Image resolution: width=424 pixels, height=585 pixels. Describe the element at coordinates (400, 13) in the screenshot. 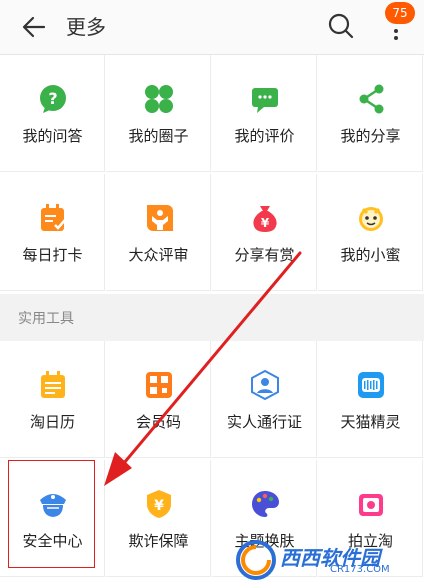

I see `notification-badge: 75` at that location.